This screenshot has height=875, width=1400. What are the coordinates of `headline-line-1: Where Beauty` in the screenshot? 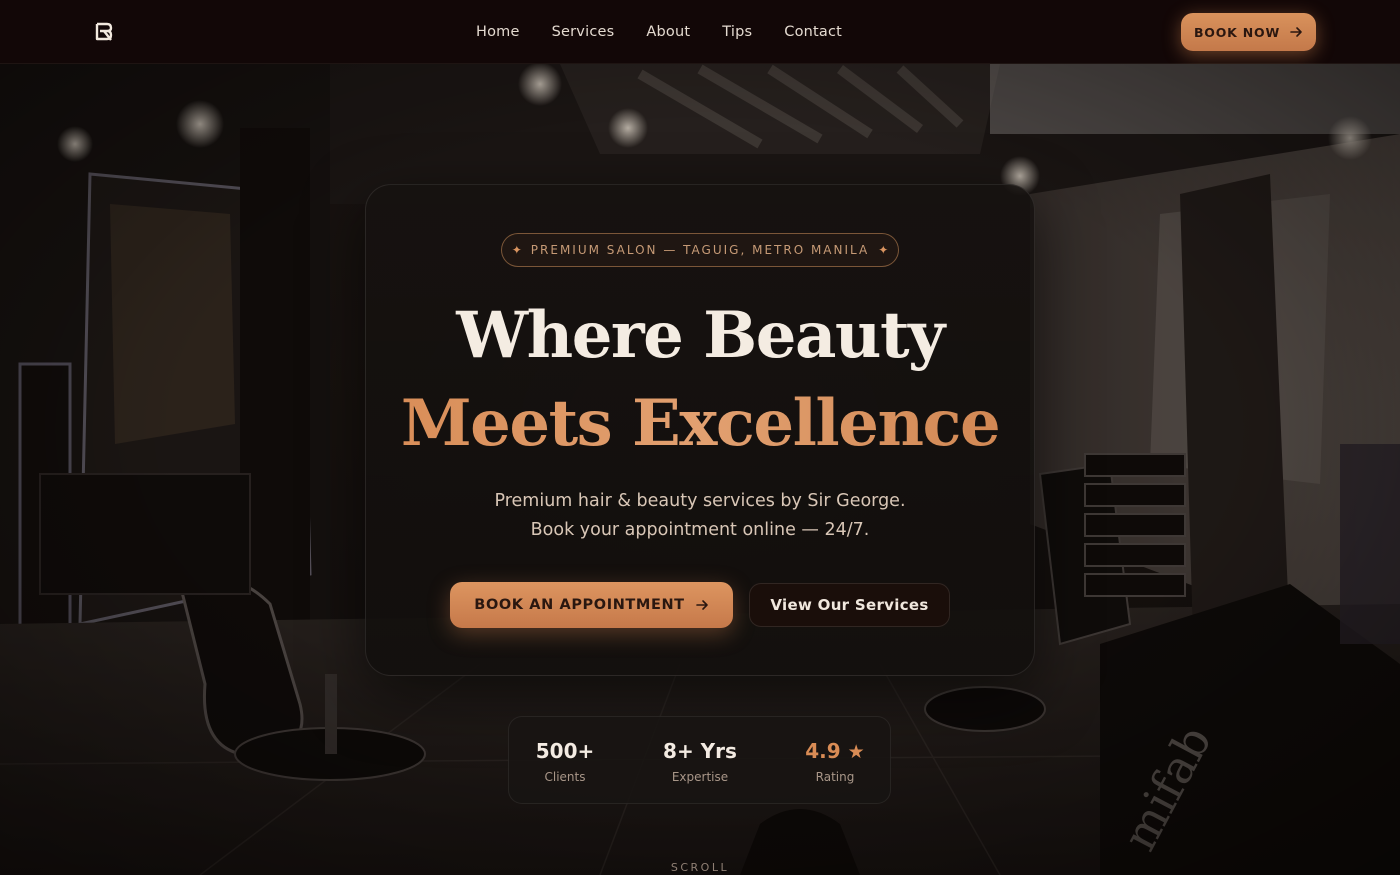 It's located at (700, 335).